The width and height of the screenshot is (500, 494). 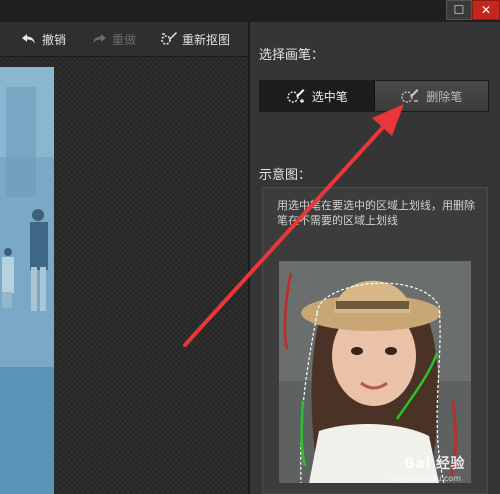 What do you see at coordinates (329, 96) in the screenshot?
I see `select-brush-label: 选中笔` at bounding box center [329, 96].